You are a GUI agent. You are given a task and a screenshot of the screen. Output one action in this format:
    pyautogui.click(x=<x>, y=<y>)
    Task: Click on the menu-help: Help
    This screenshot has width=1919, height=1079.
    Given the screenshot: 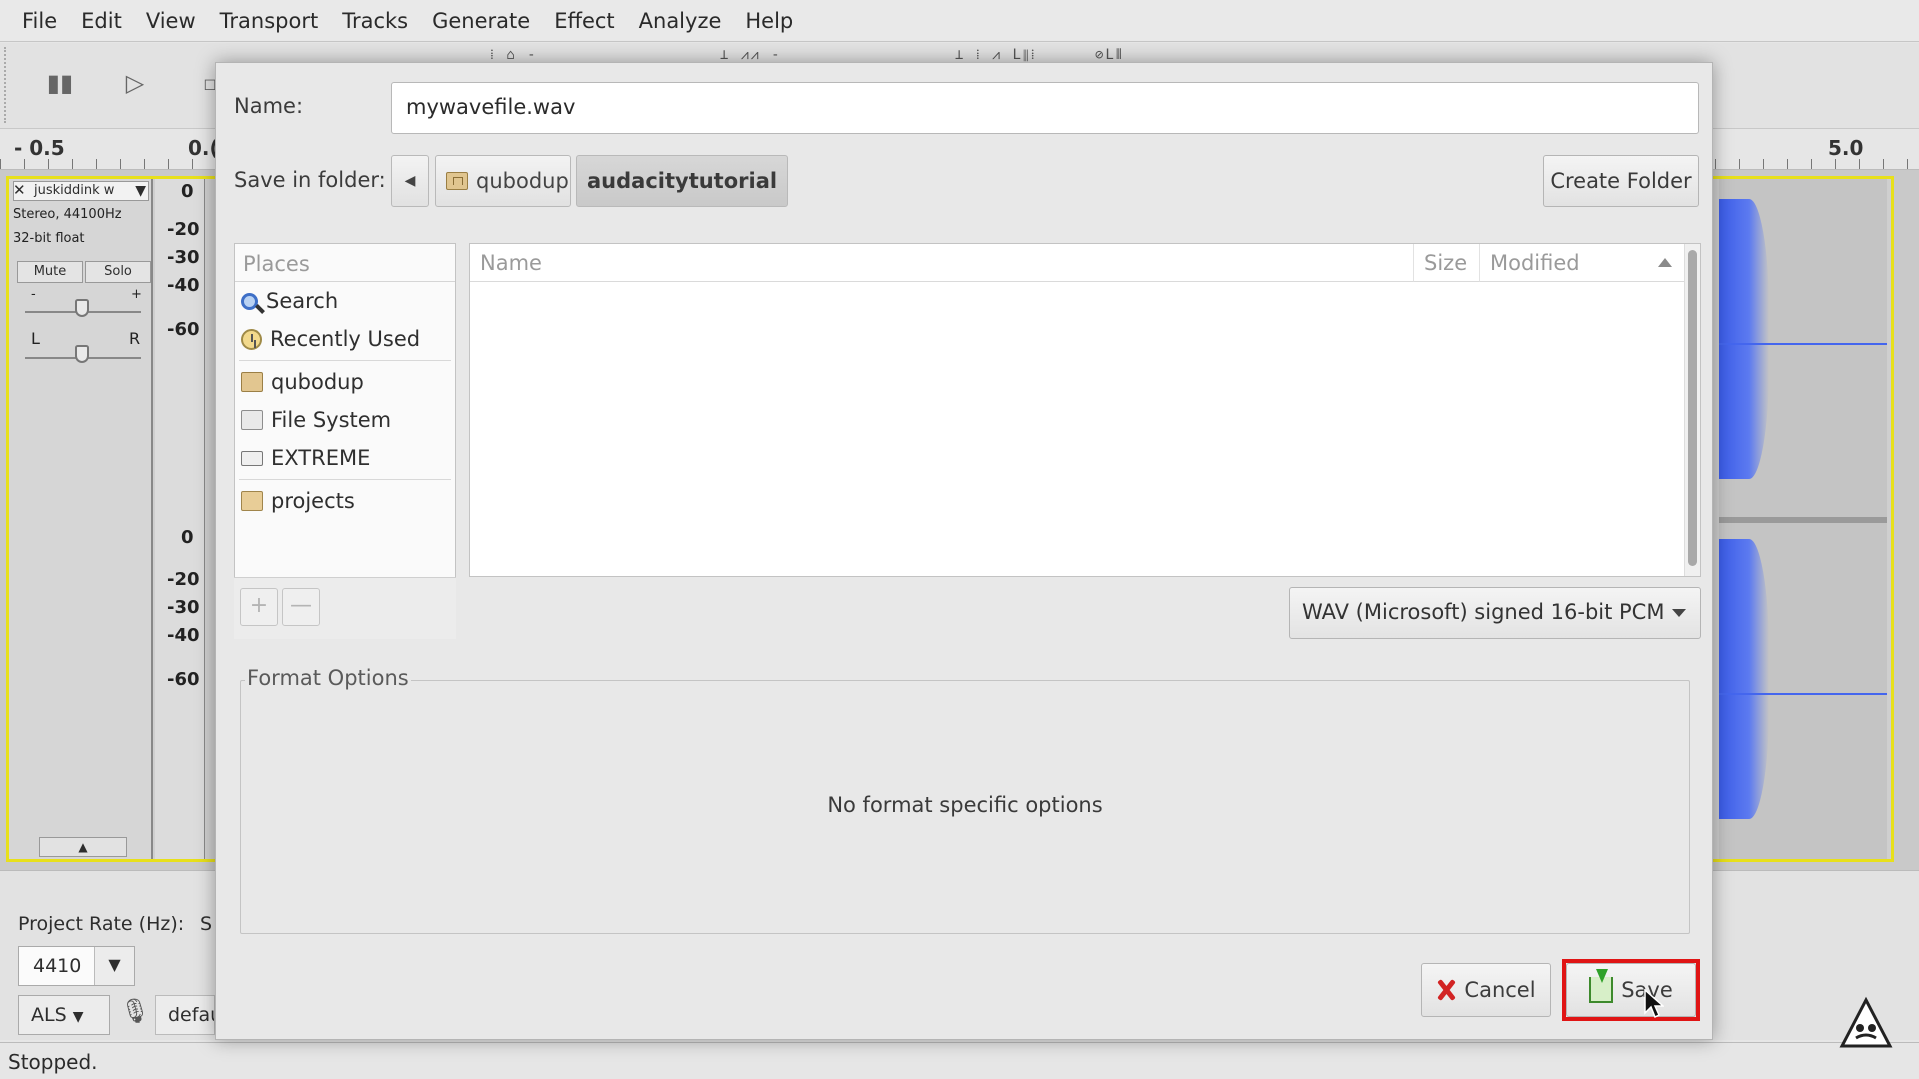 What is the action you would take?
    pyautogui.click(x=769, y=21)
    